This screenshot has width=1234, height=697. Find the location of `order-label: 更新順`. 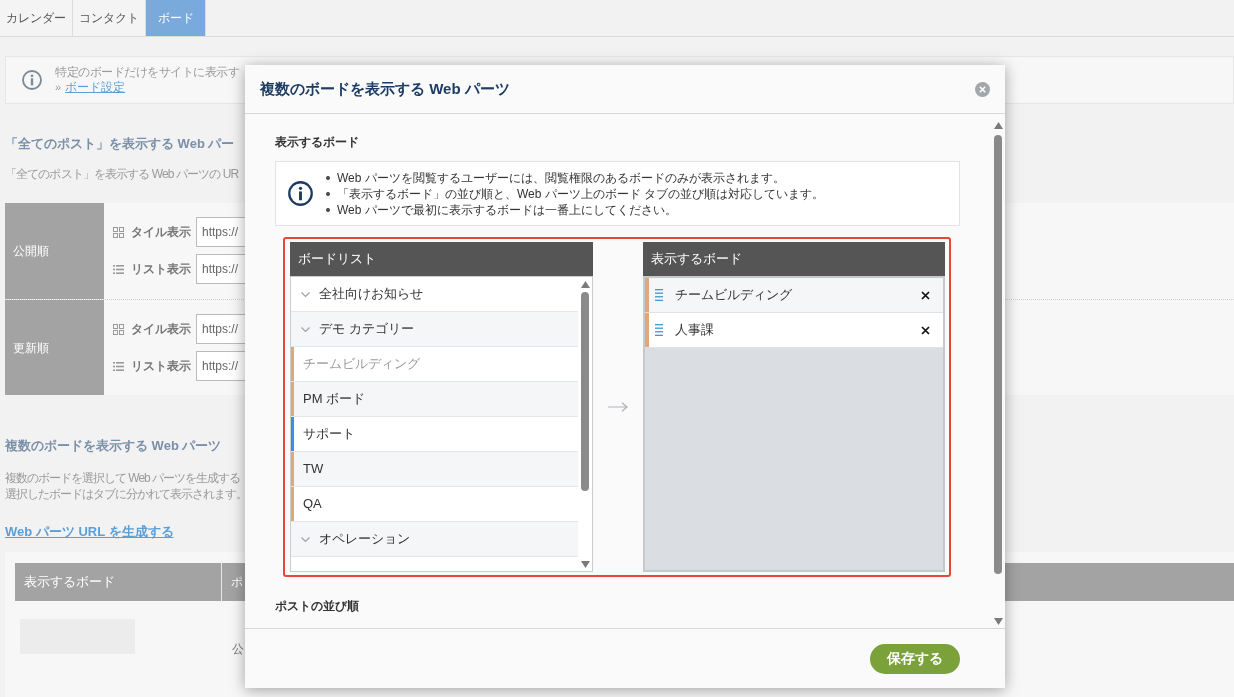

order-label: 更新順 is located at coordinates (54, 347).